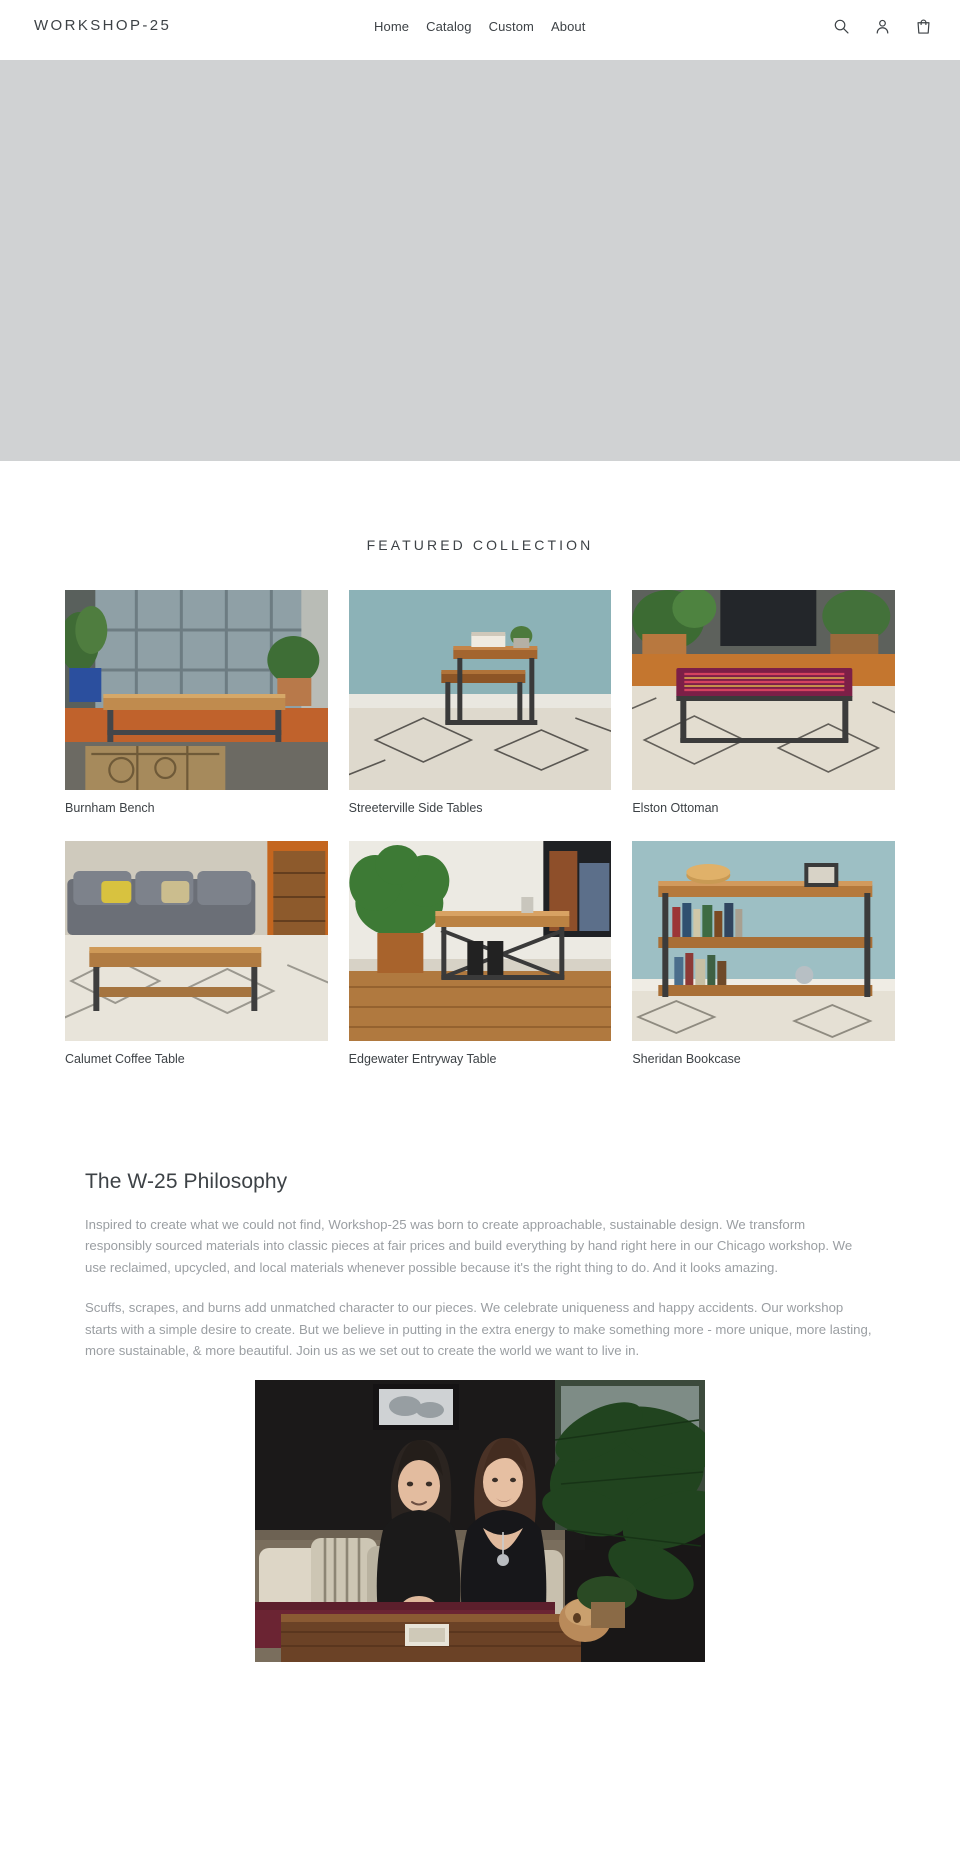  I want to click on product-card-elston-ottoman: Elston Ottoman, so click(763, 711).